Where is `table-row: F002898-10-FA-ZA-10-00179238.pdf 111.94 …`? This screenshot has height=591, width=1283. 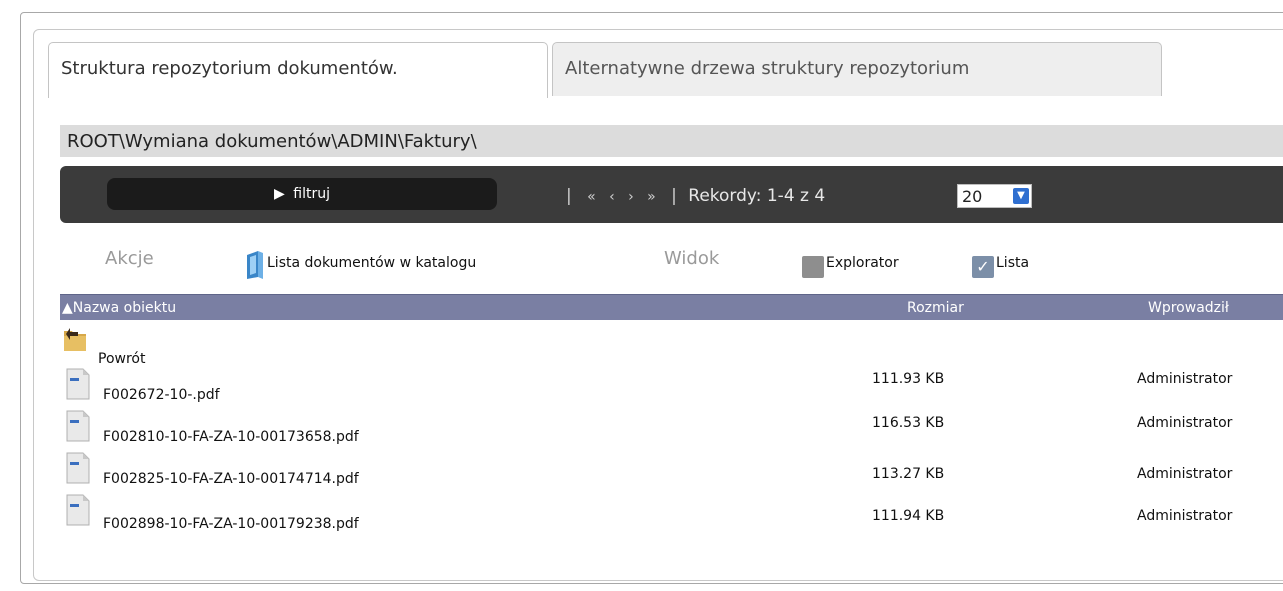
table-row: F002898-10-FA-ZA-10-00179238.pdf 111.94 … is located at coordinates (671, 514).